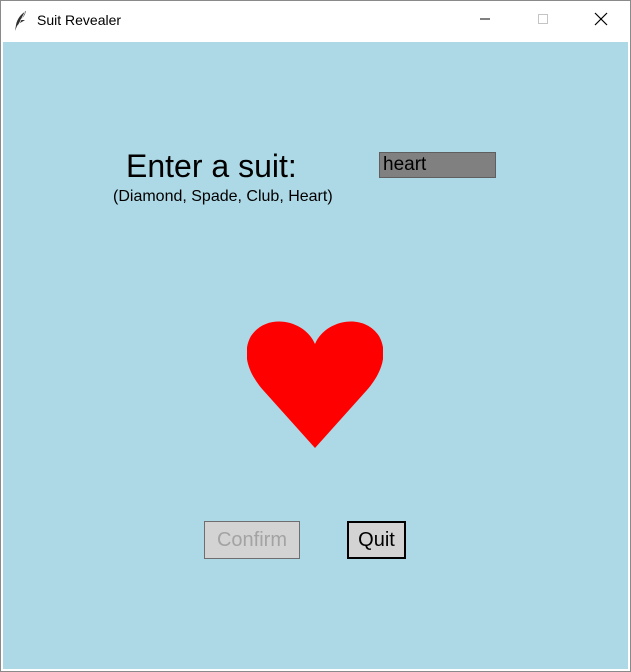 Image resolution: width=631 pixels, height=672 pixels. What do you see at coordinates (223, 196) in the screenshot?
I see `suit-options-hint: (Diamond, Spade, Club, Heart)` at bounding box center [223, 196].